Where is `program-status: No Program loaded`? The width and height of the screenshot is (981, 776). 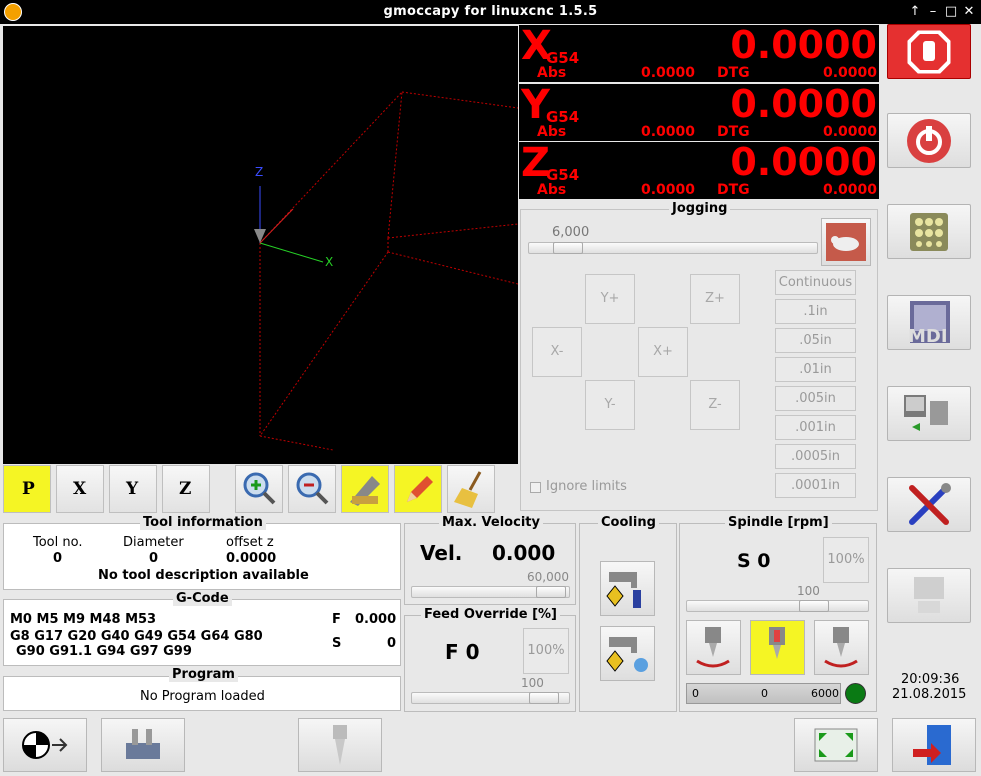
program-status: No Program loaded is located at coordinates (202, 696).